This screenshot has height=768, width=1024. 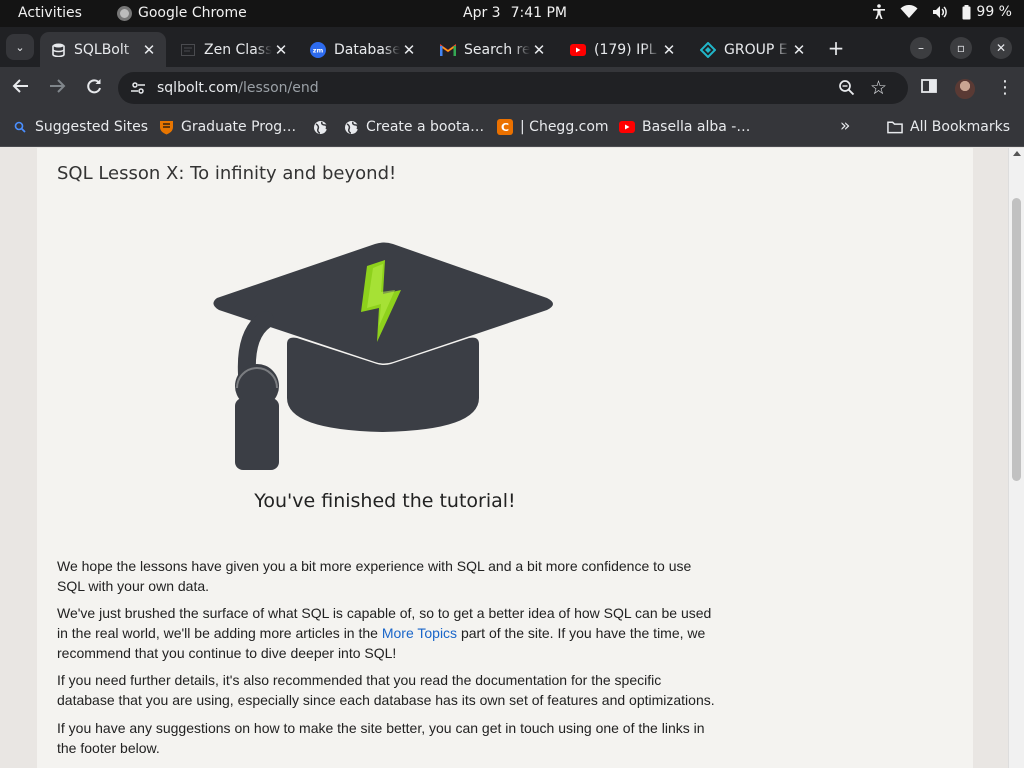 What do you see at coordinates (238, 49) in the screenshot?
I see `tab-title: Zen Class` at bounding box center [238, 49].